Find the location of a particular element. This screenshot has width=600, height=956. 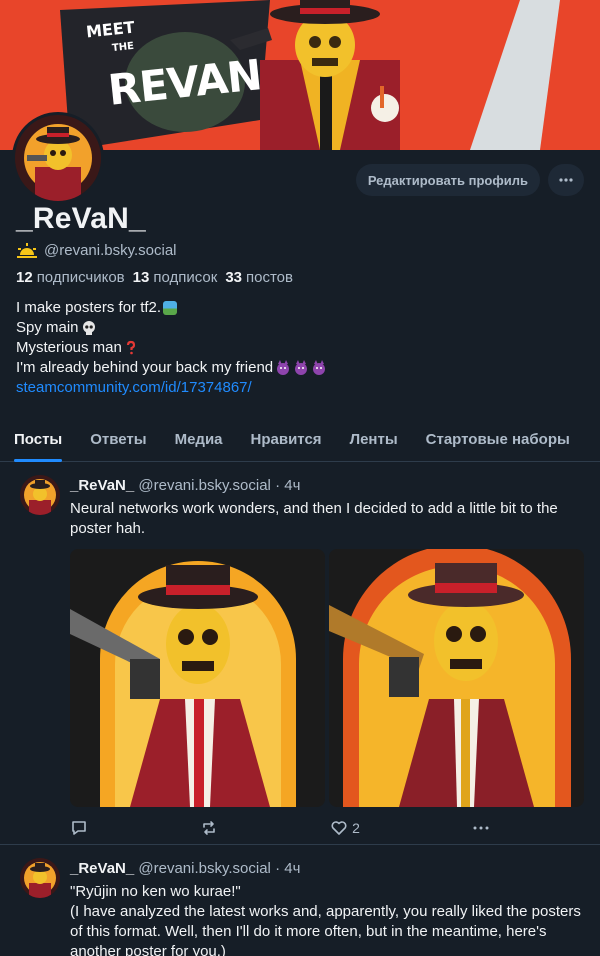

bio-line-3: Mysterious man is located at coordinates (69, 347).